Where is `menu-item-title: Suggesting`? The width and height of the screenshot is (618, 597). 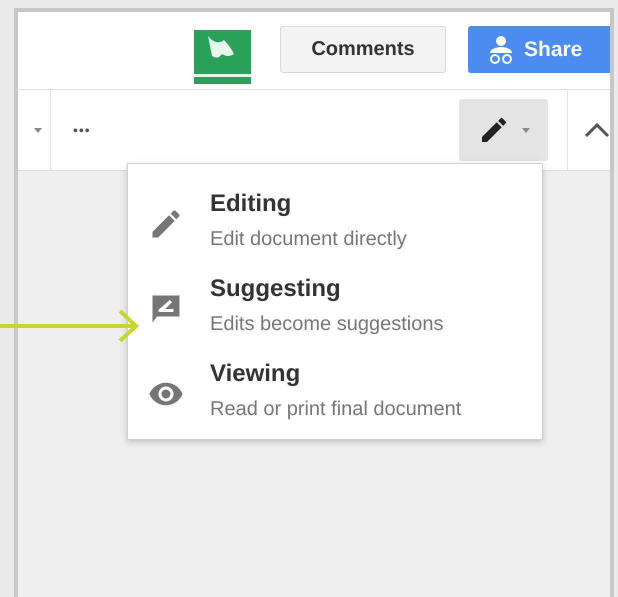 menu-item-title: Suggesting is located at coordinates (327, 289).